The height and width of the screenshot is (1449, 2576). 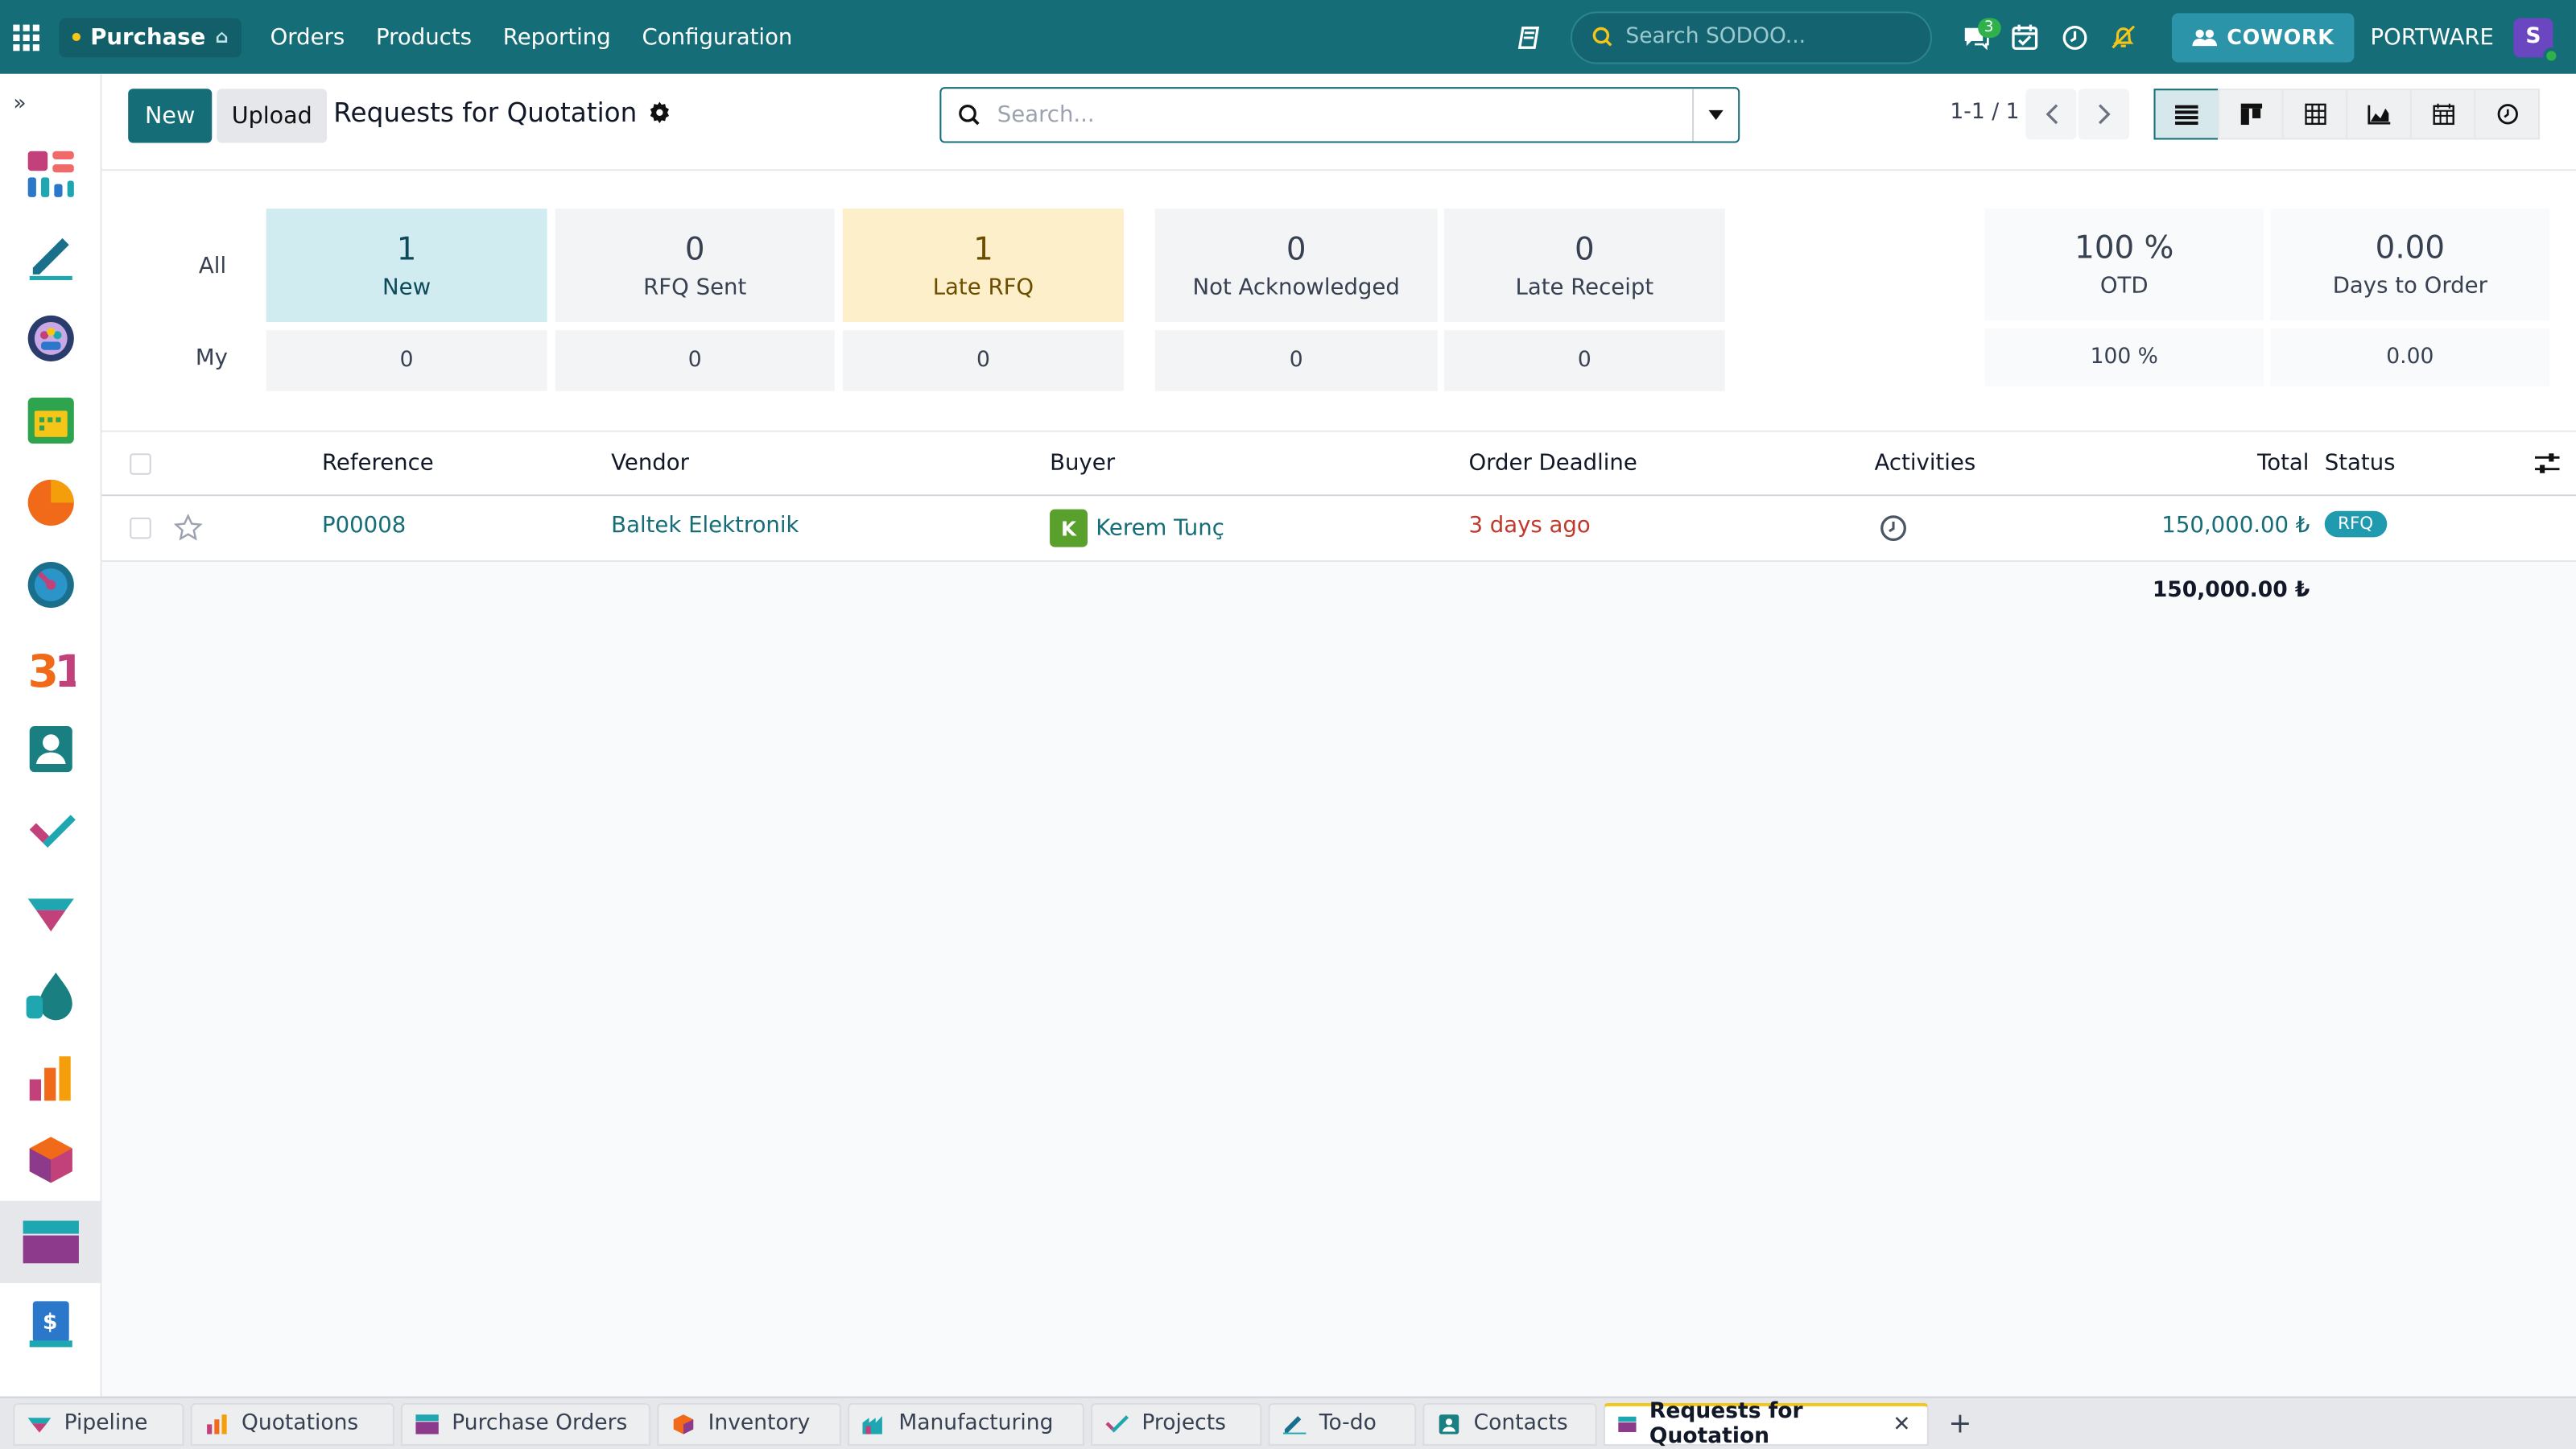 I want to click on chevron-right-icon, so click(x=2103, y=114).